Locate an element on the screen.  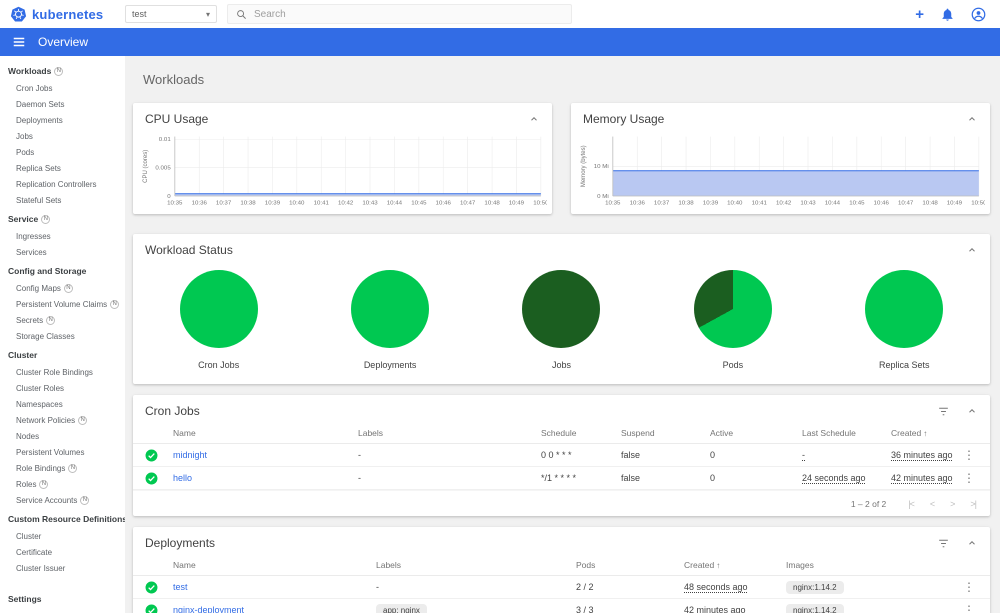
sidebar-item: Persistent Volumes is located at coordinates (62, 452).